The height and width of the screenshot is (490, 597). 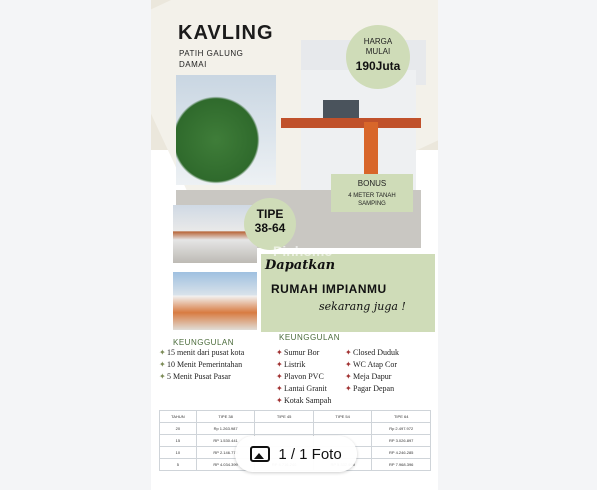 I want to click on cta-line-1: Dapatkan, so click(x=300, y=265).